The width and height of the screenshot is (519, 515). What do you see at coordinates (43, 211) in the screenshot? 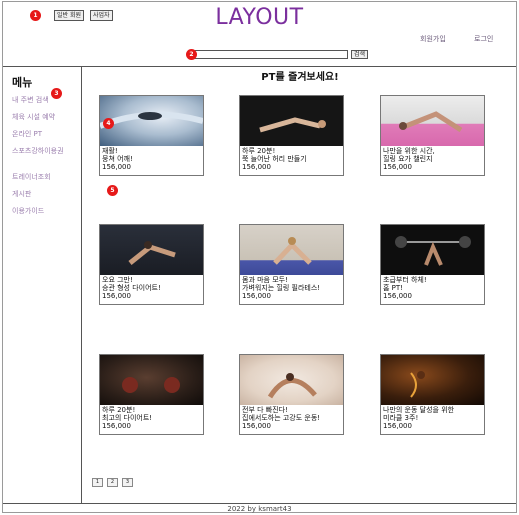
I see `sidebar-item-guide: 이용가이드` at bounding box center [43, 211].